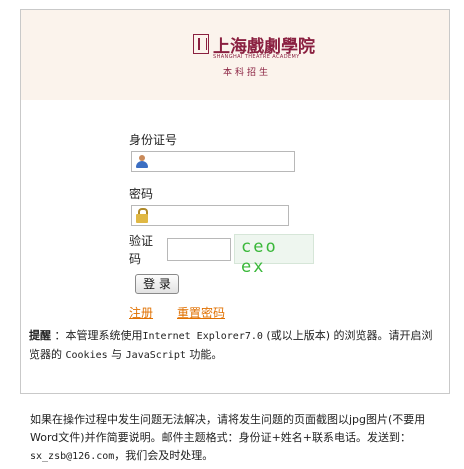 This screenshot has width=464, height=469. Describe the element at coordinates (206, 354) in the screenshot. I see `notice-text-4: 功能。` at that location.